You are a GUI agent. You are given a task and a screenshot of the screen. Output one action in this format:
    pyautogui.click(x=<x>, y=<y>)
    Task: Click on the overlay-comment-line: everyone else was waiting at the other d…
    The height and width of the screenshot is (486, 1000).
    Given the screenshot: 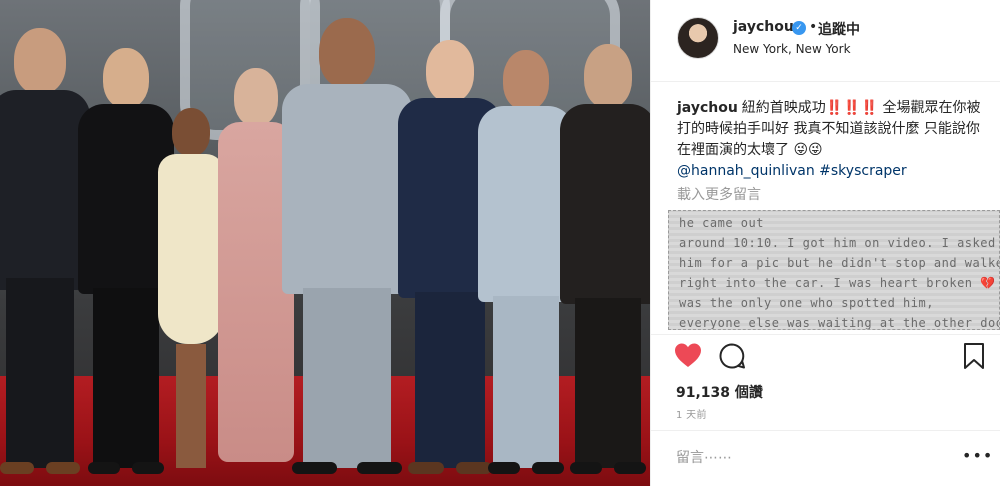 What is the action you would take?
    pyautogui.click(x=839, y=323)
    